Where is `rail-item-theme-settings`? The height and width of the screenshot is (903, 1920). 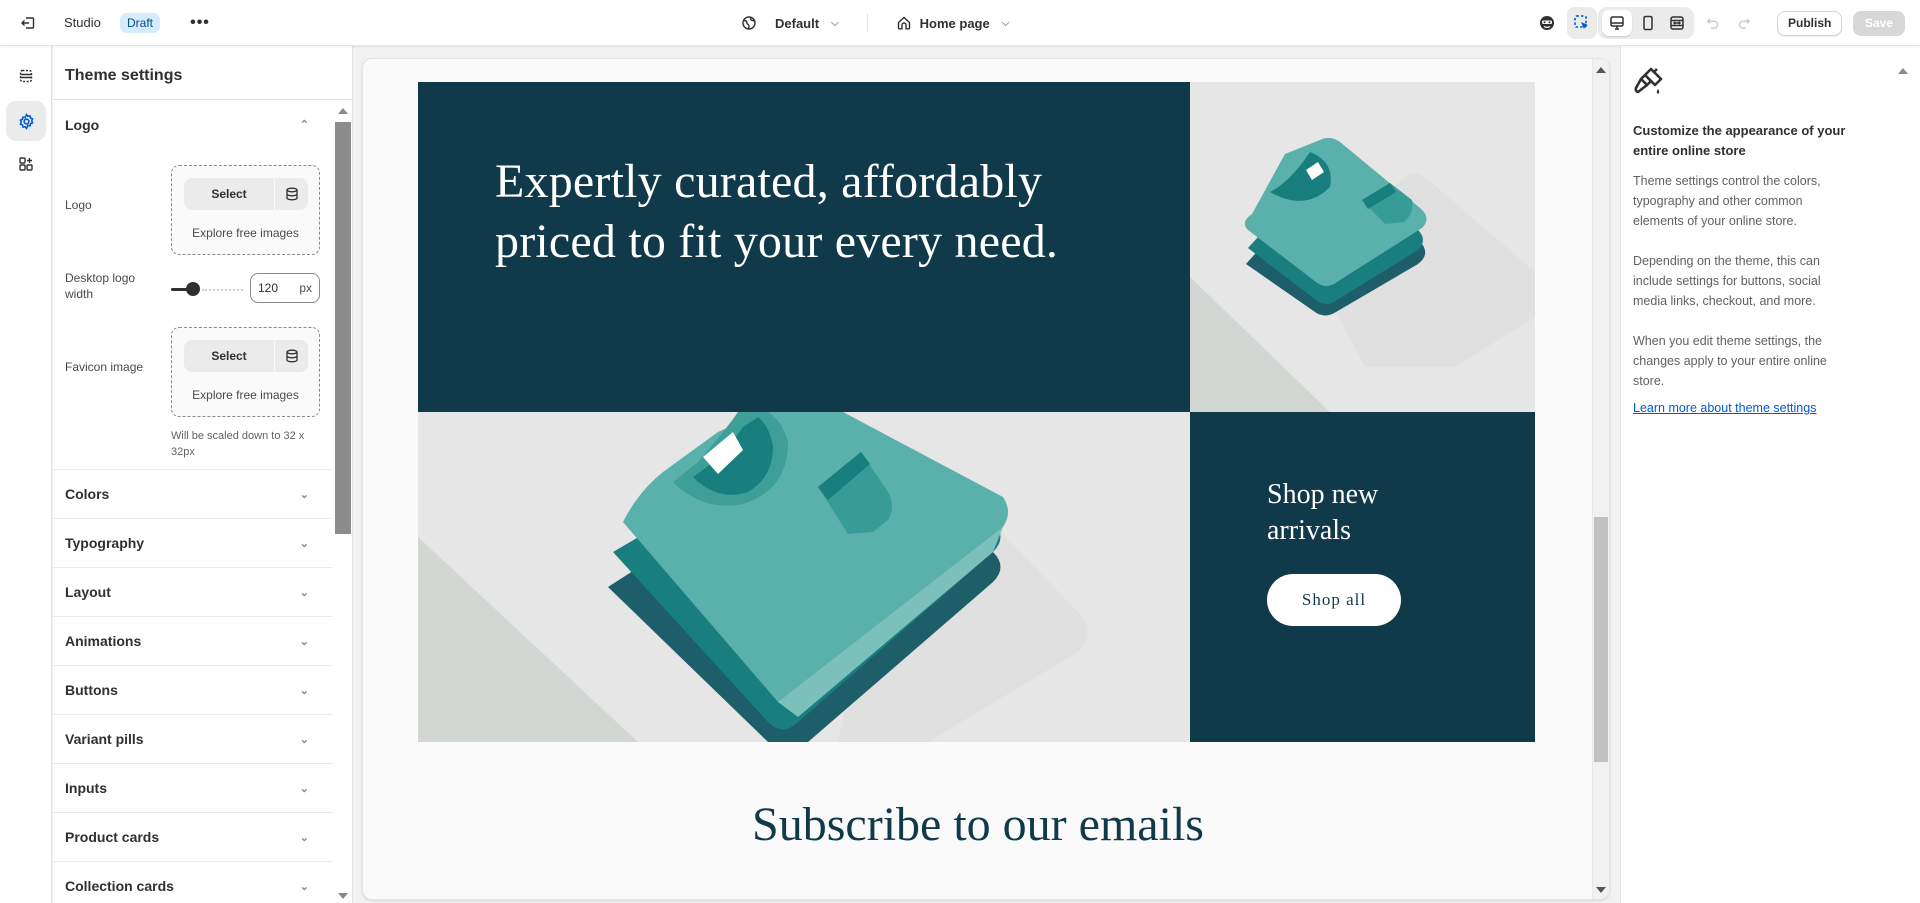 rail-item-theme-settings is located at coordinates (26, 121).